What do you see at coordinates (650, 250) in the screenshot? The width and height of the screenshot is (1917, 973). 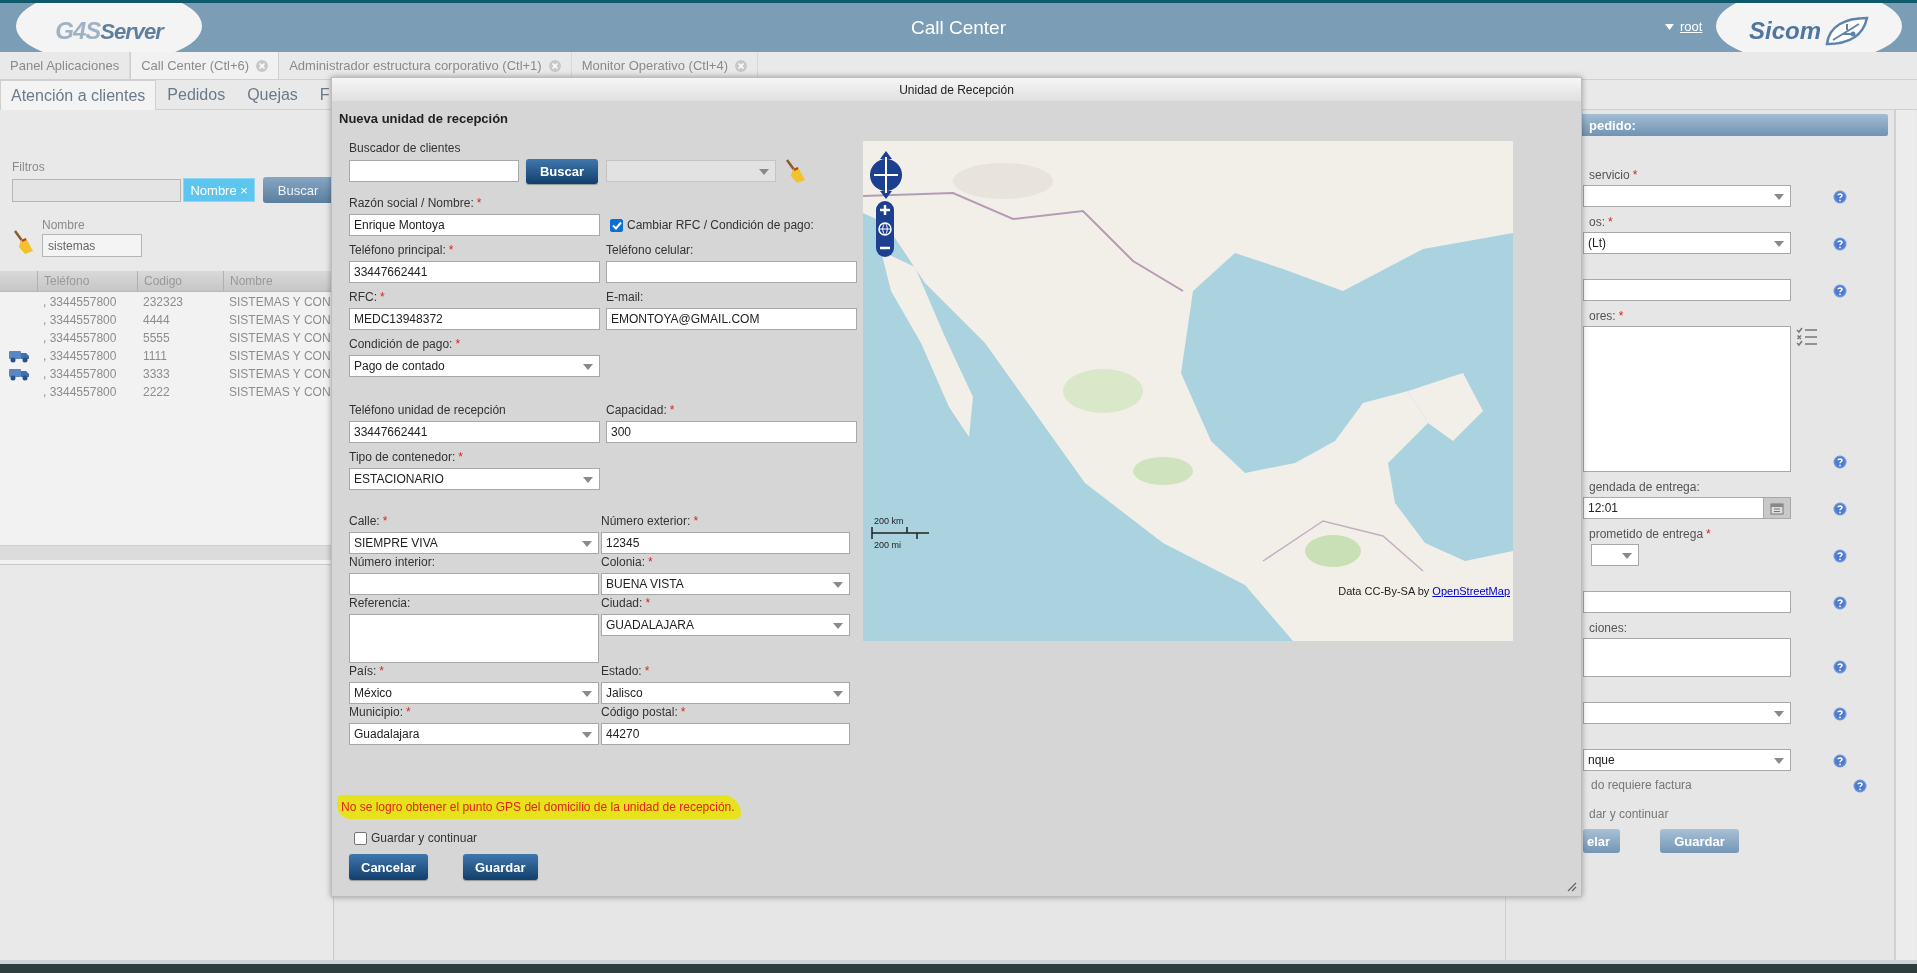 I see `field-label: Teléfono celular:` at bounding box center [650, 250].